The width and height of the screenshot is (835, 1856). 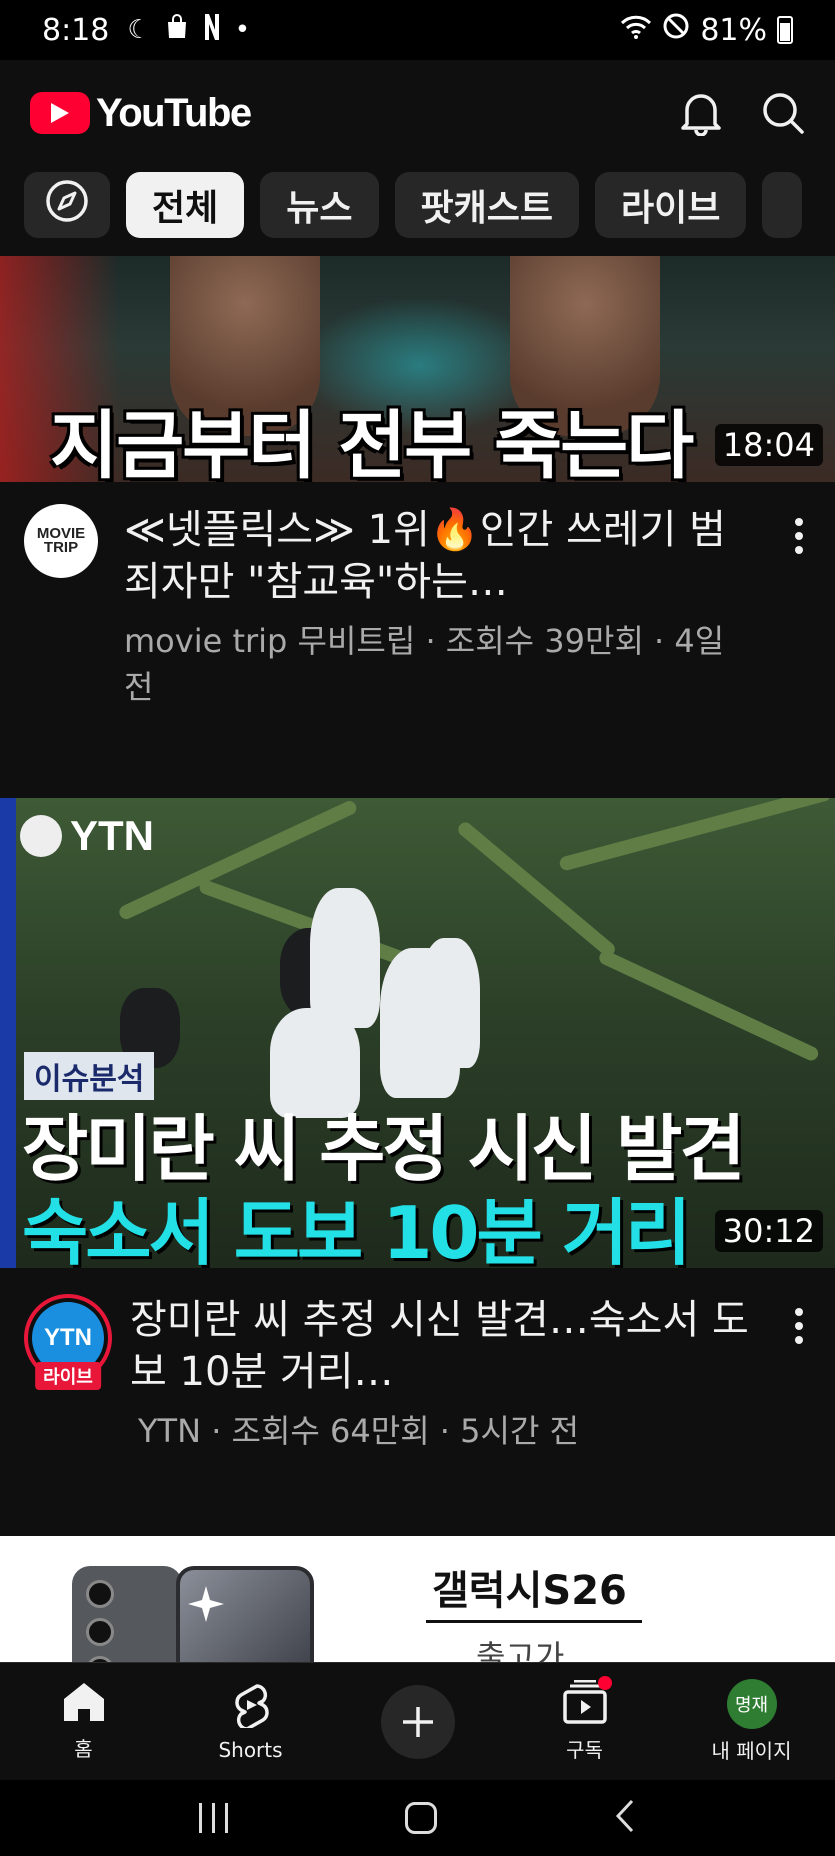 I want to click on notifications-bell-icon, so click(x=701, y=113).